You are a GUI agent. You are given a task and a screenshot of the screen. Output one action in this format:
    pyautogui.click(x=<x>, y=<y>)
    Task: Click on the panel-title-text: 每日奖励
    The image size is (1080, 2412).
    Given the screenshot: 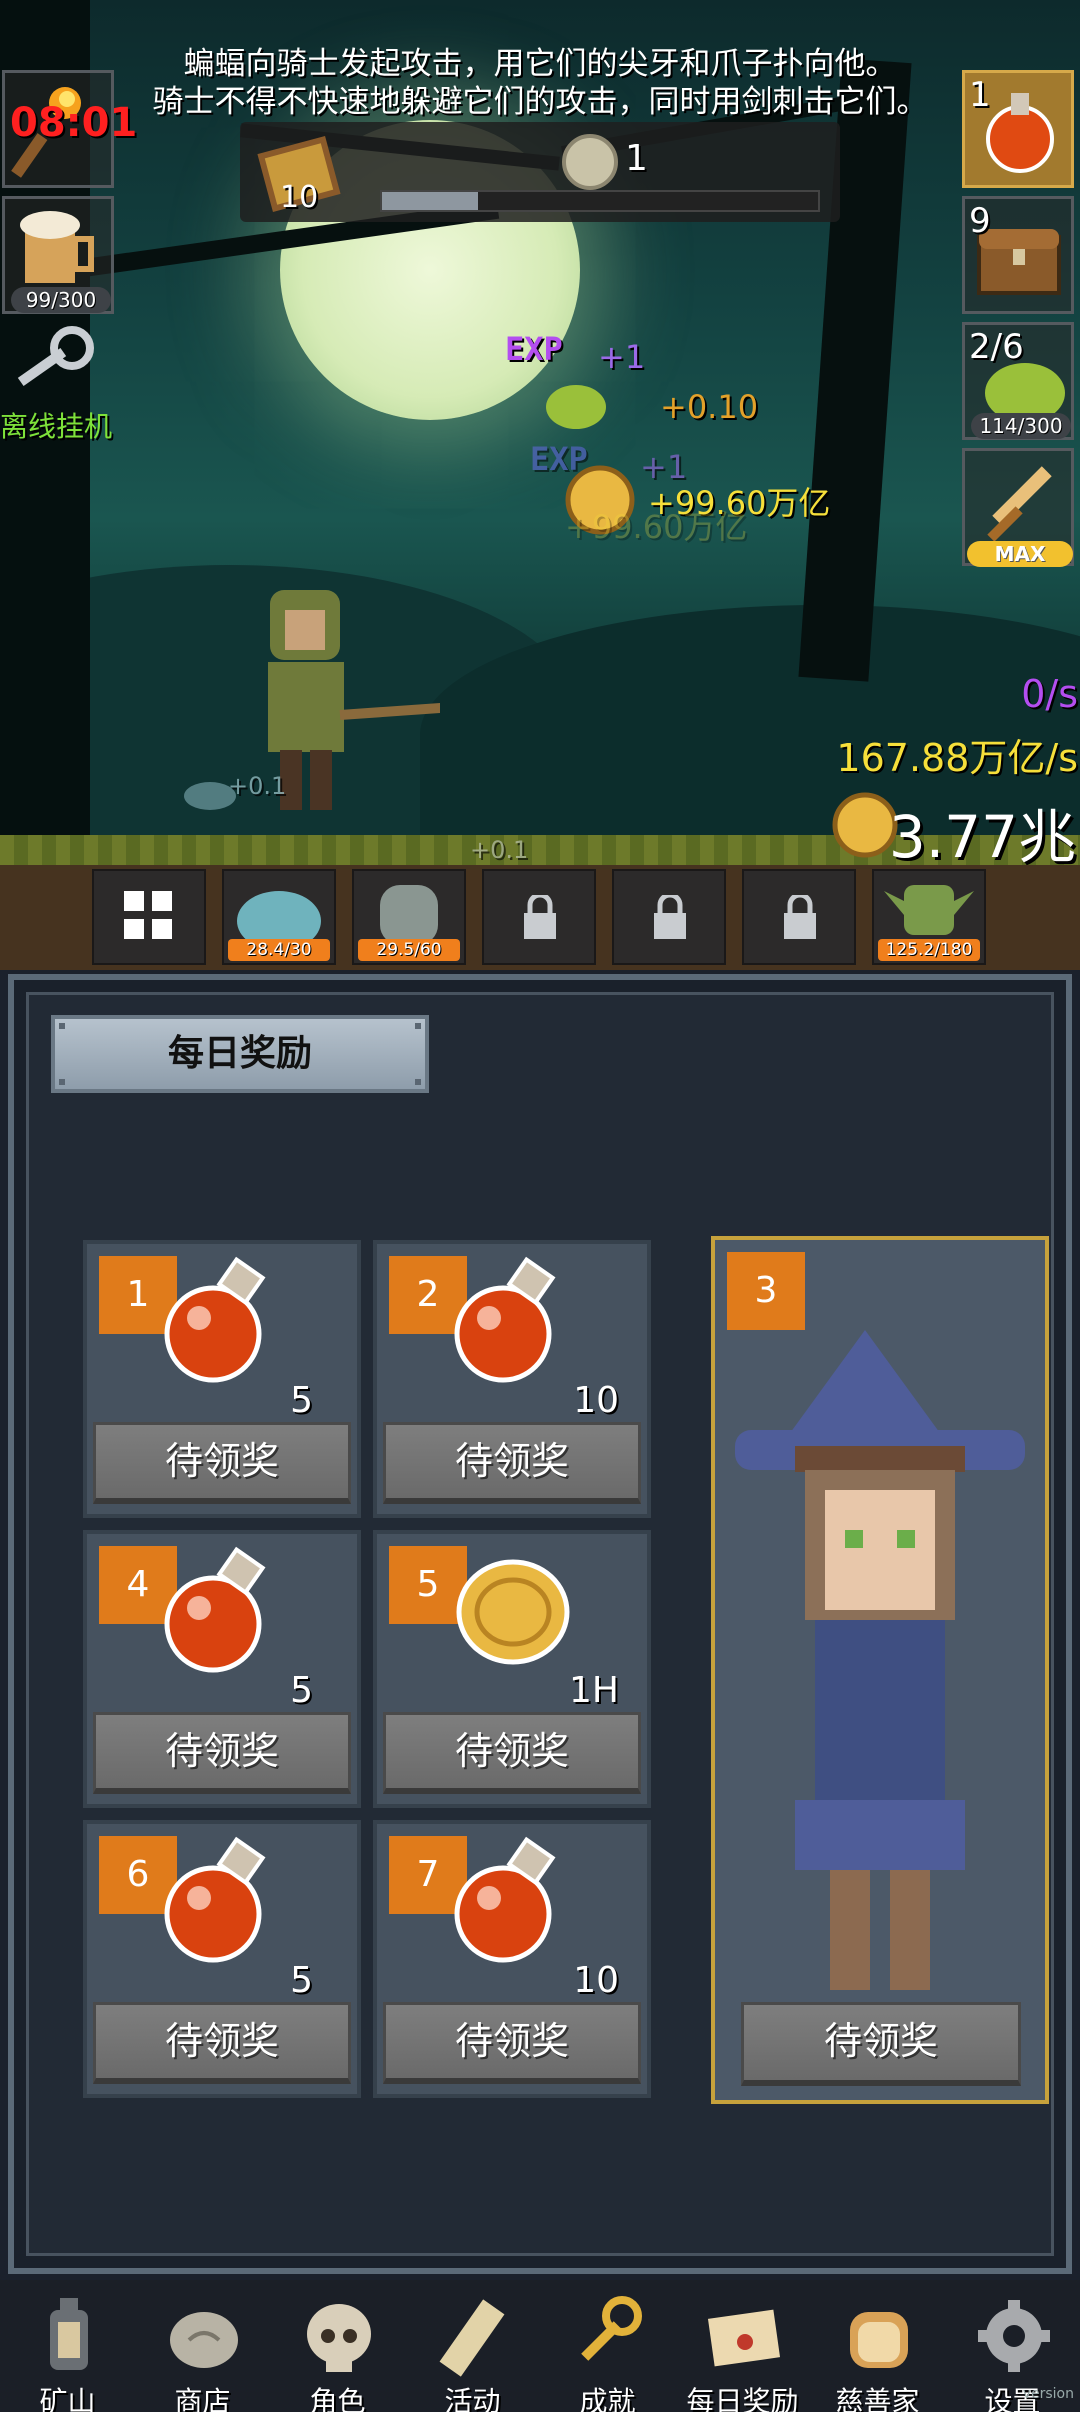 What is the action you would take?
    pyautogui.click(x=239, y=1053)
    